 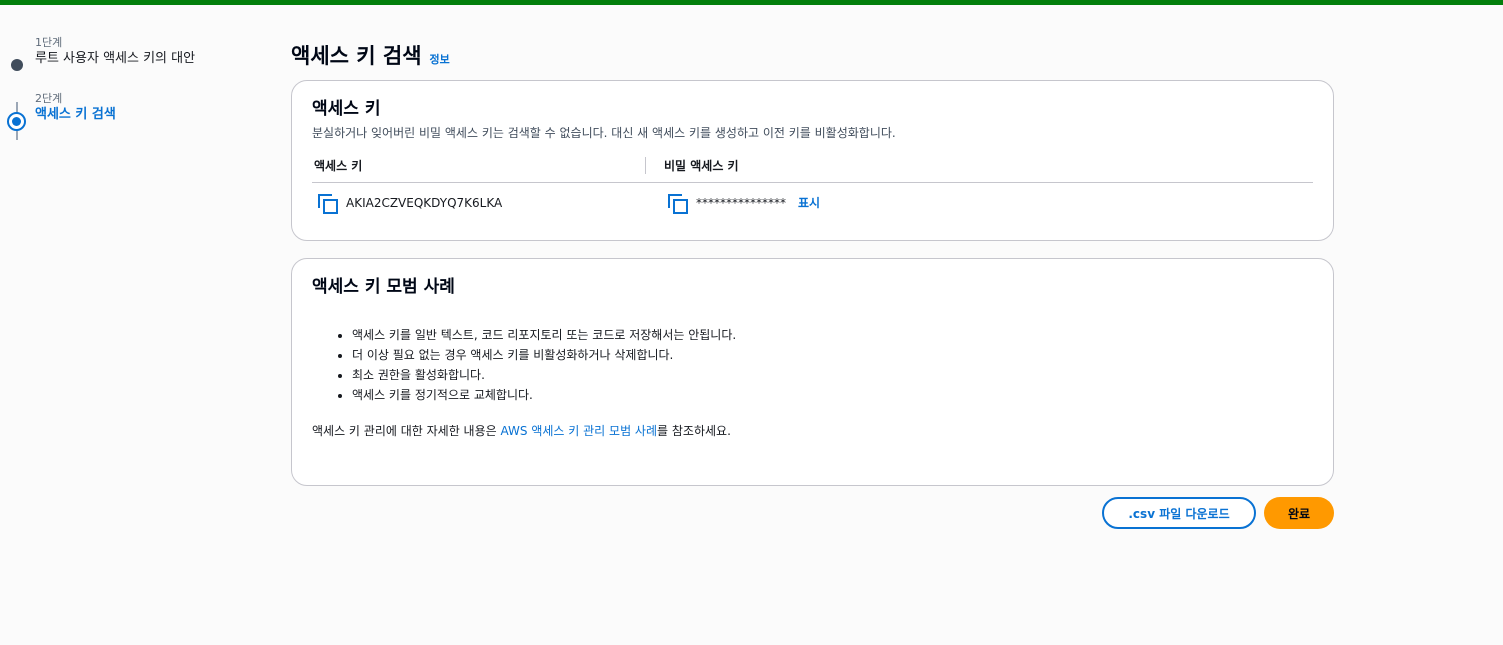 I want to click on done-button: 완료, so click(x=1299, y=513).